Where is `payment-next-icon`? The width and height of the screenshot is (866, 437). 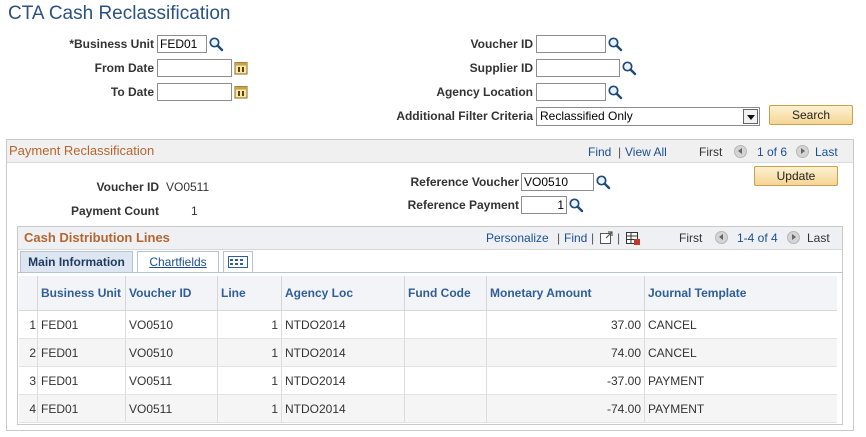 payment-next-icon is located at coordinates (802, 151).